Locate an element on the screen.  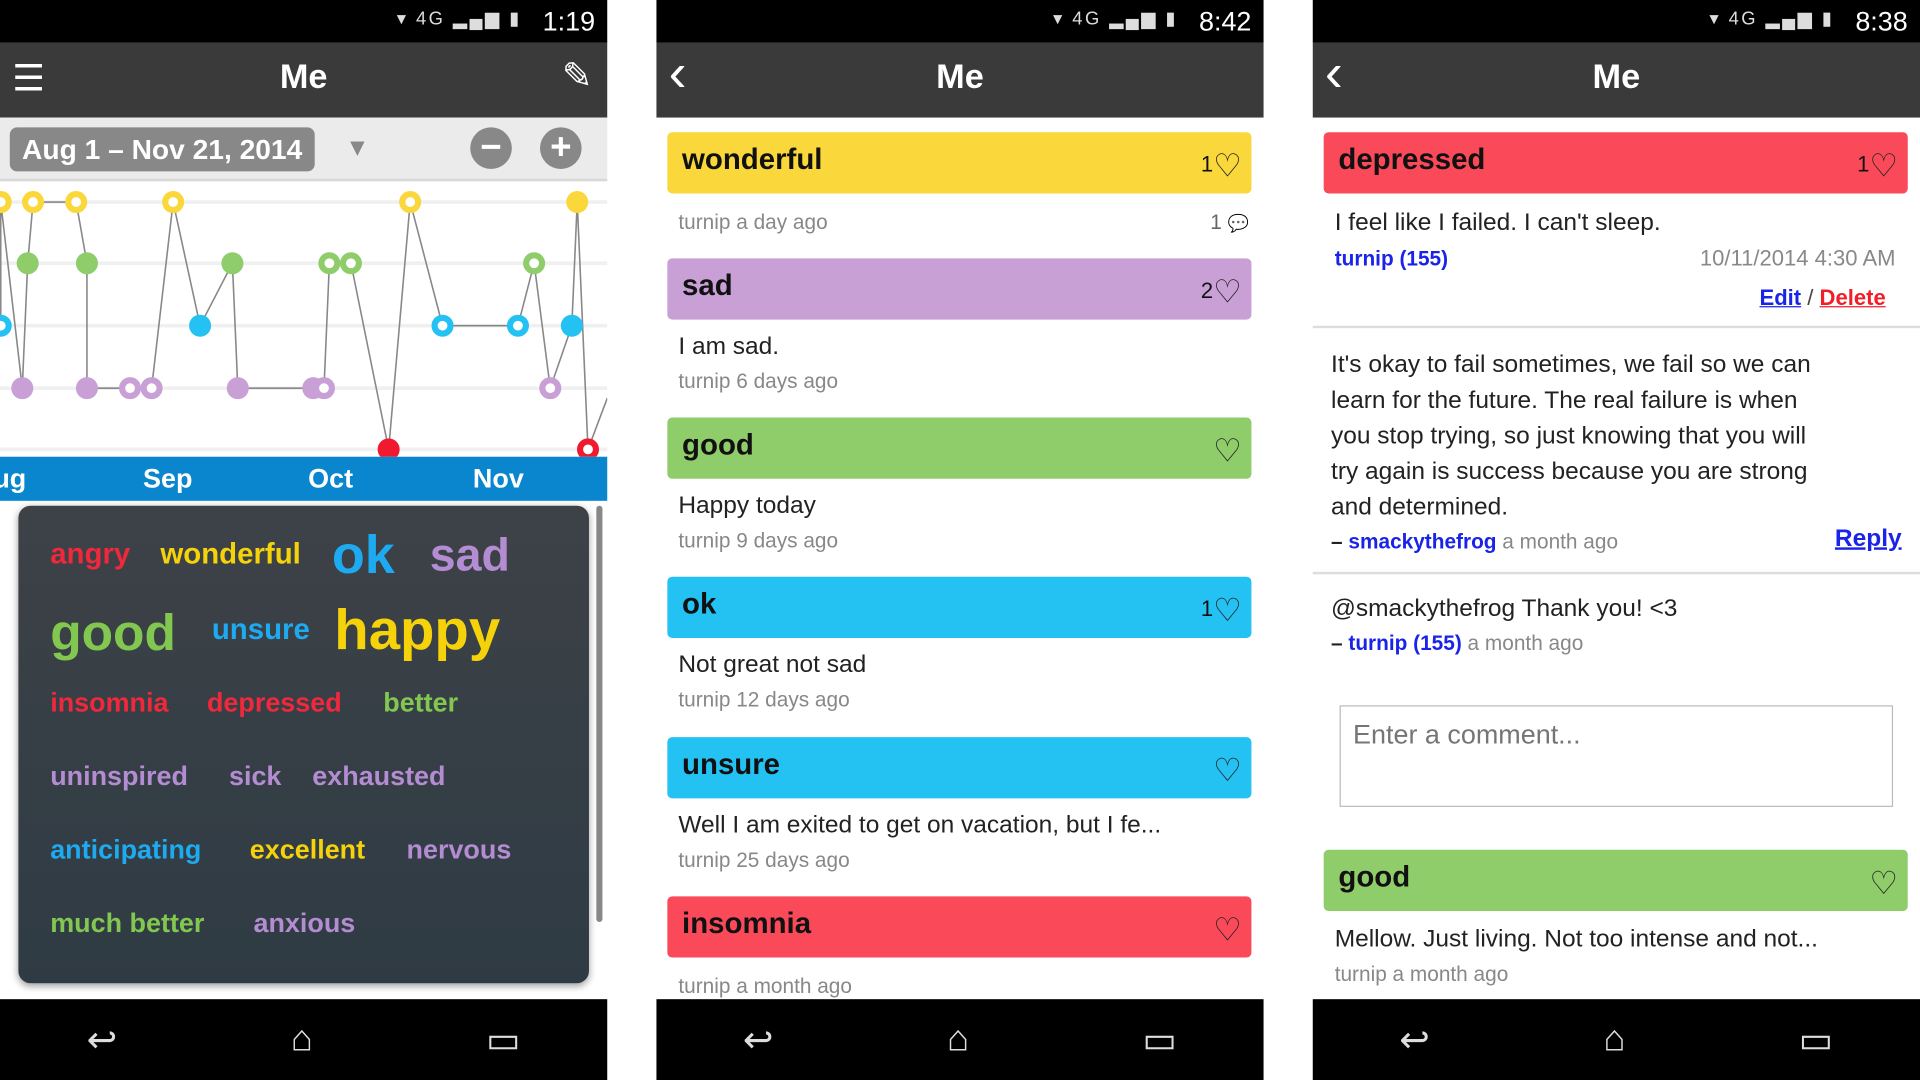
mood-word: anxious is located at coordinates (304, 923).